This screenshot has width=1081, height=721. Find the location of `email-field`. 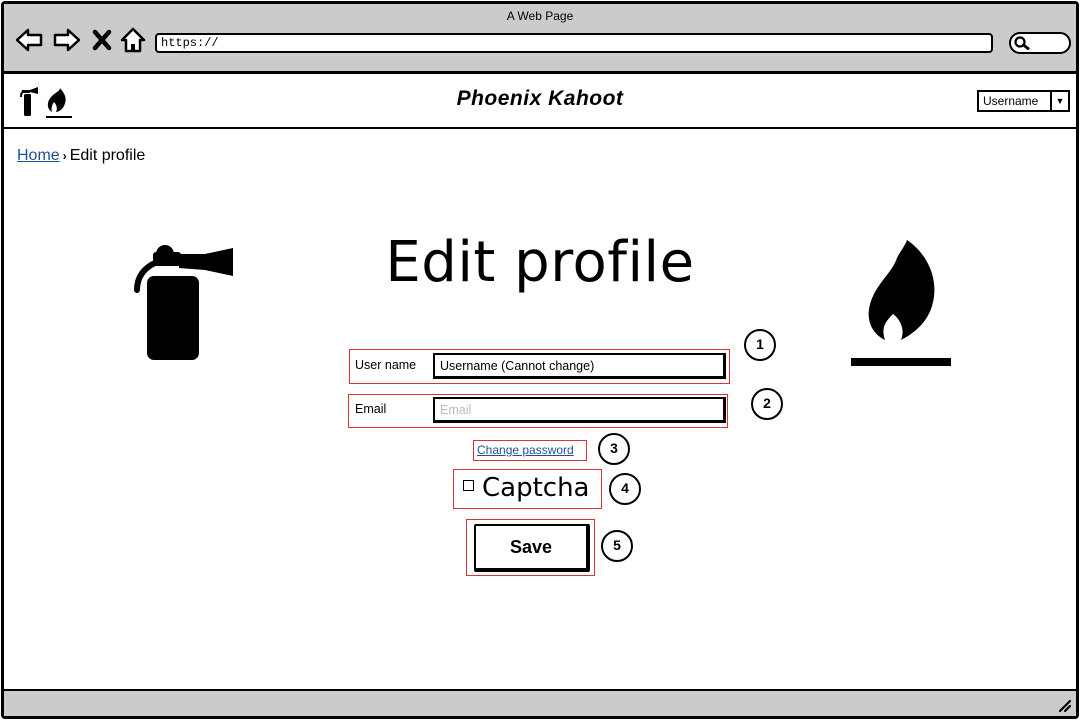

email-field is located at coordinates (579, 410).